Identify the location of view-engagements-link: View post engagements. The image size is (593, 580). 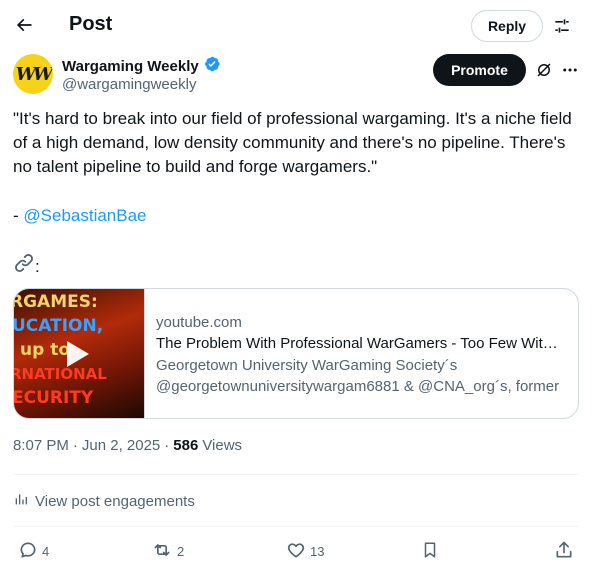
(104, 501).